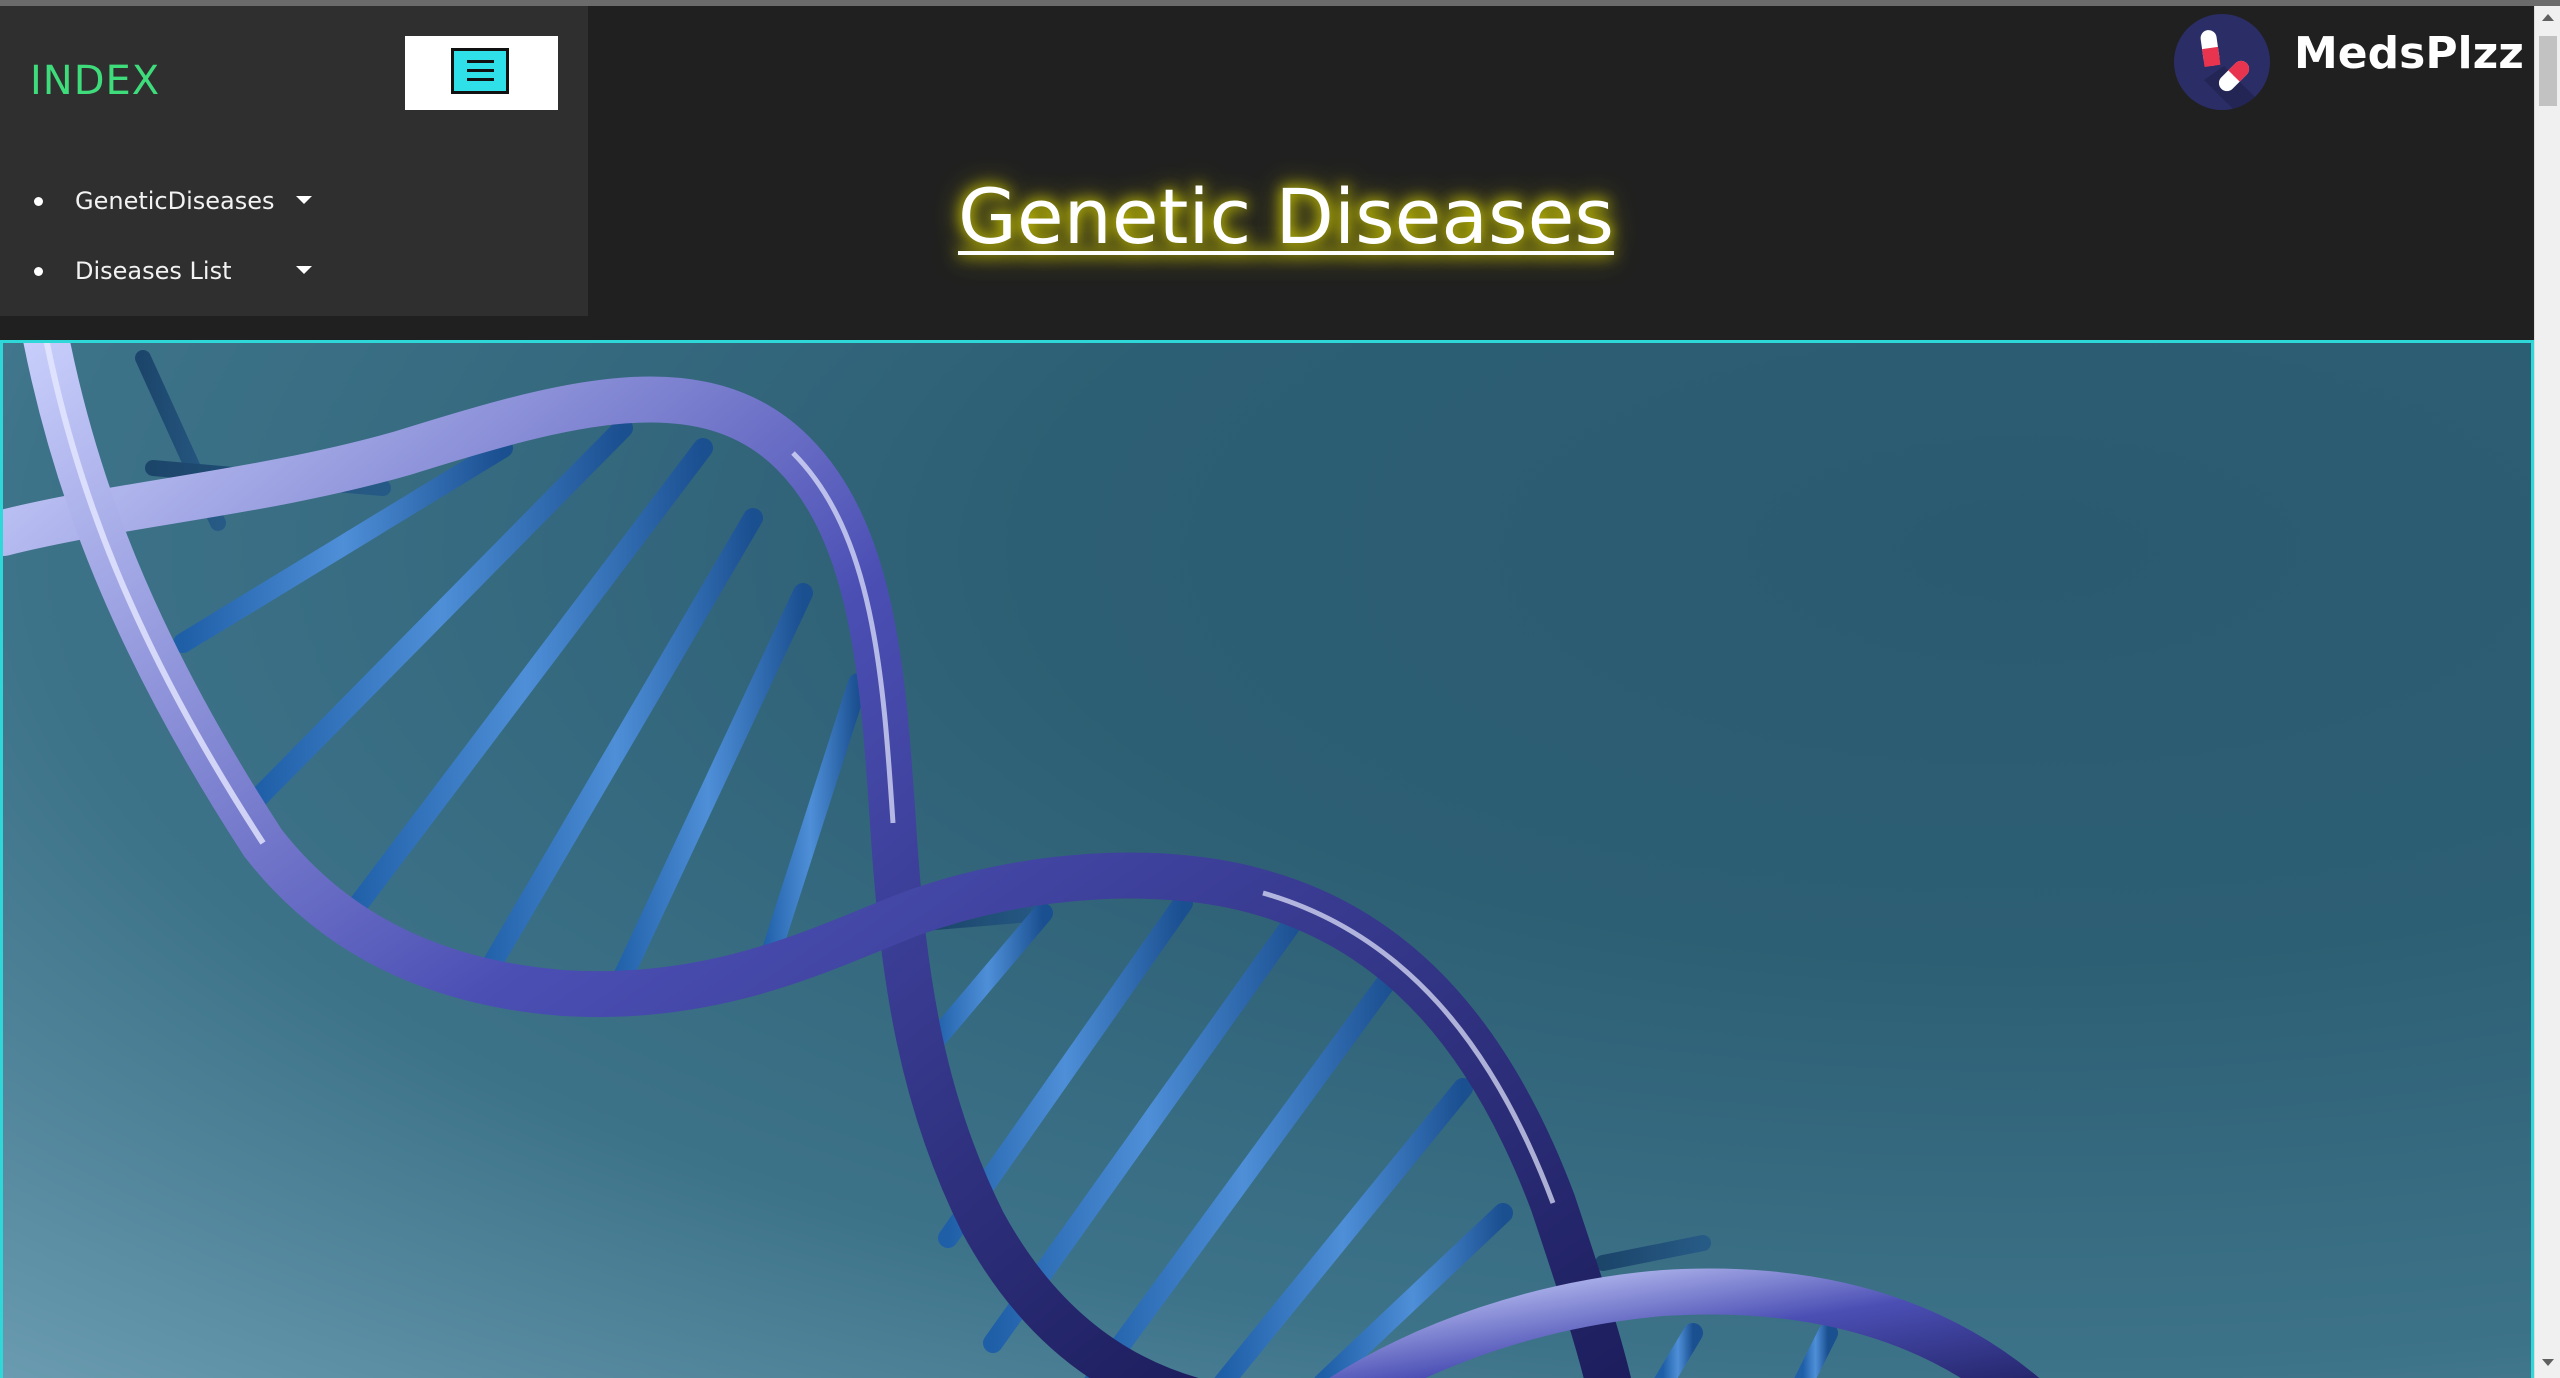 This screenshot has width=2560, height=1378. Describe the element at coordinates (294, 161) in the screenshot. I see `sidebar: INDEX GeneticDiseases Diseases List` at that location.